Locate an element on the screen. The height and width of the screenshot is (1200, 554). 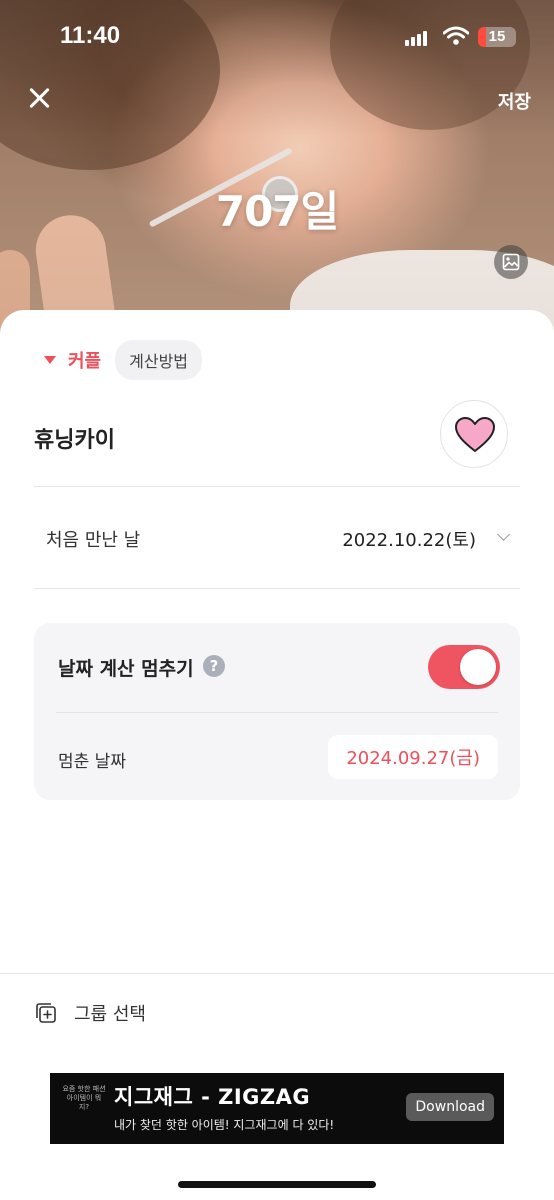
day-count: 707일 is located at coordinates (277, 211).